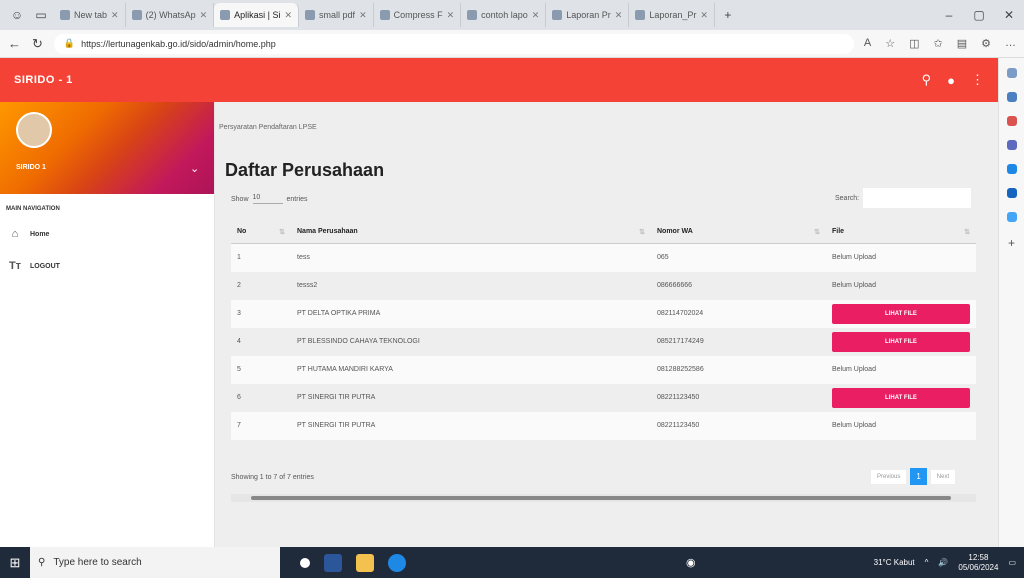  Describe the element at coordinates (978, 557) in the screenshot. I see `clock-time: 12:58` at that location.